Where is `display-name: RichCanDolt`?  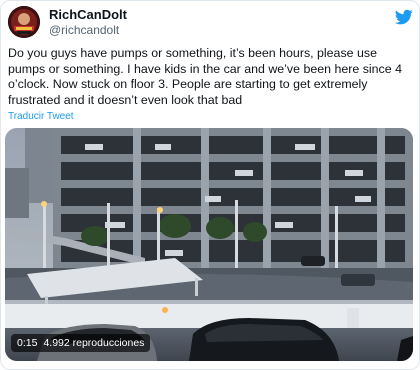 display-name: RichCanDolt is located at coordinates (88, 14).